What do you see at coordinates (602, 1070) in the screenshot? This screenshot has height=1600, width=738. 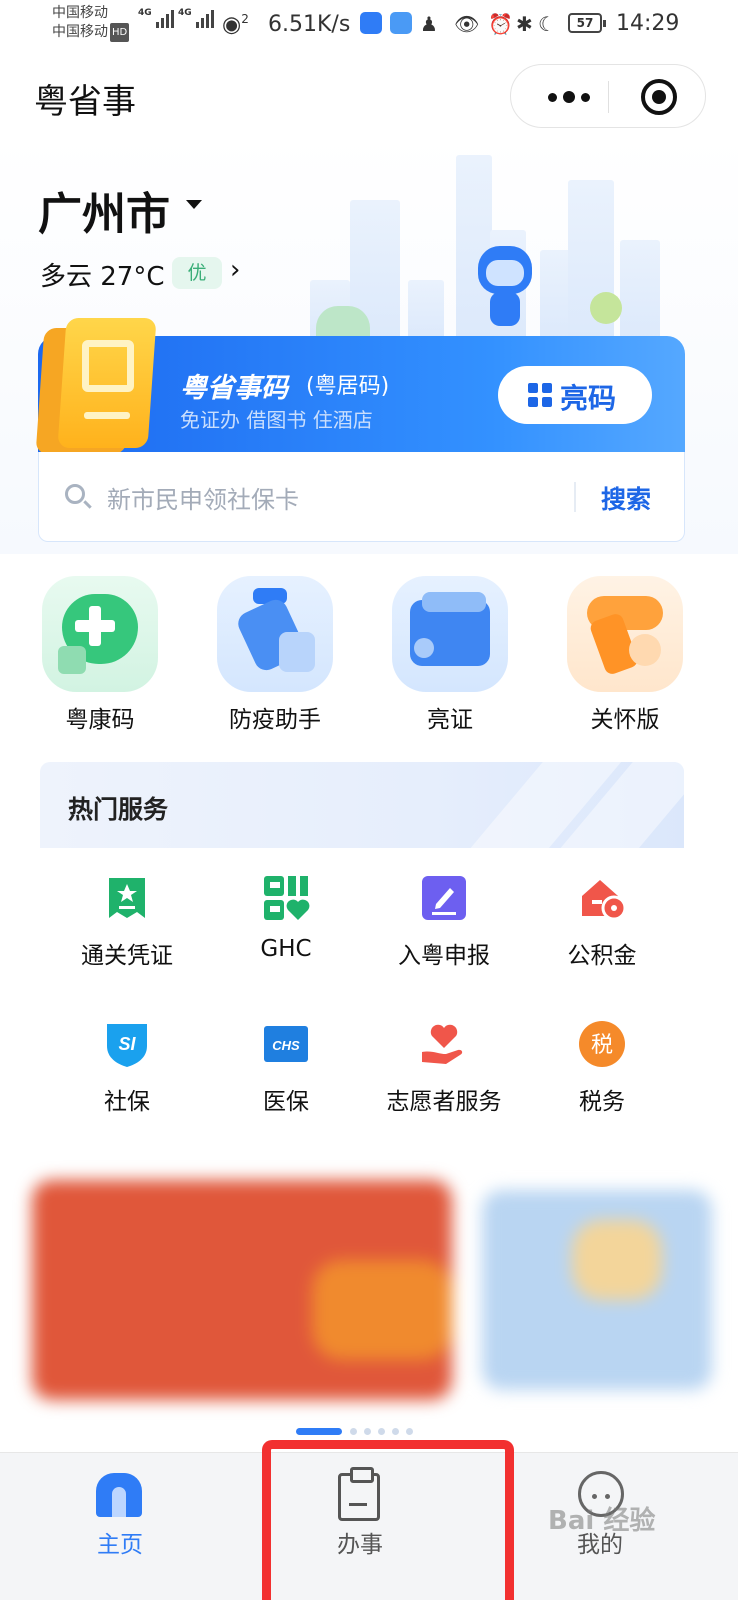 I see `service-tax: 税 税务` at bounding box center [602, 1070].